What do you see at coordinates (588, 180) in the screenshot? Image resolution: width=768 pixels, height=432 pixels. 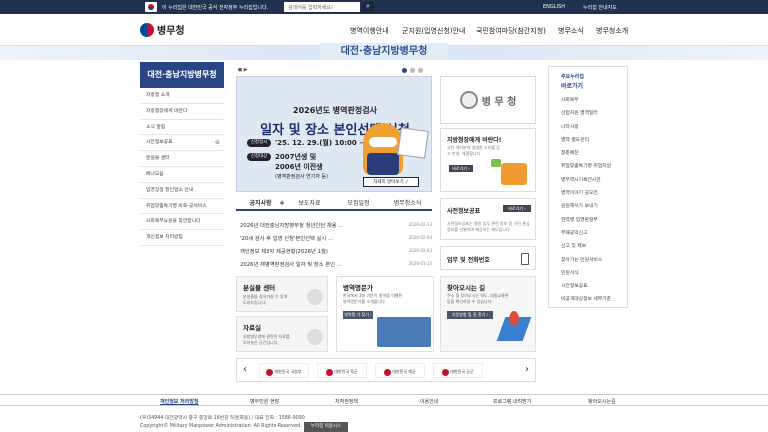 I see `quick-link: 병무역사기록전시관` at bounding box center [588, 180].